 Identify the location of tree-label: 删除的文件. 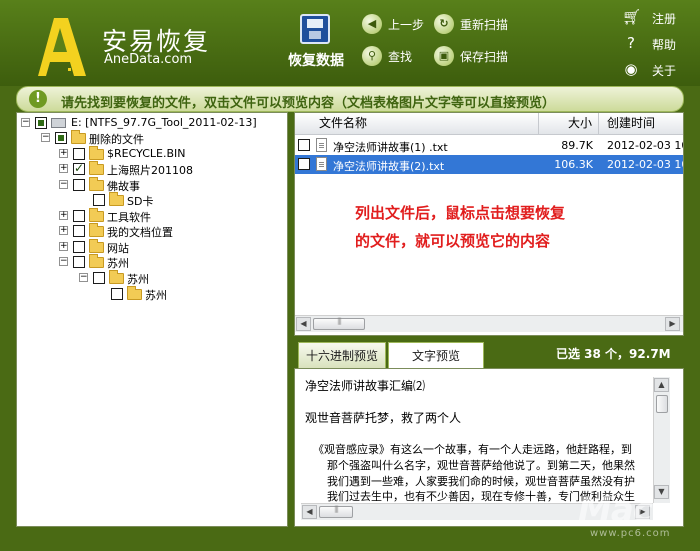
(116, 139).